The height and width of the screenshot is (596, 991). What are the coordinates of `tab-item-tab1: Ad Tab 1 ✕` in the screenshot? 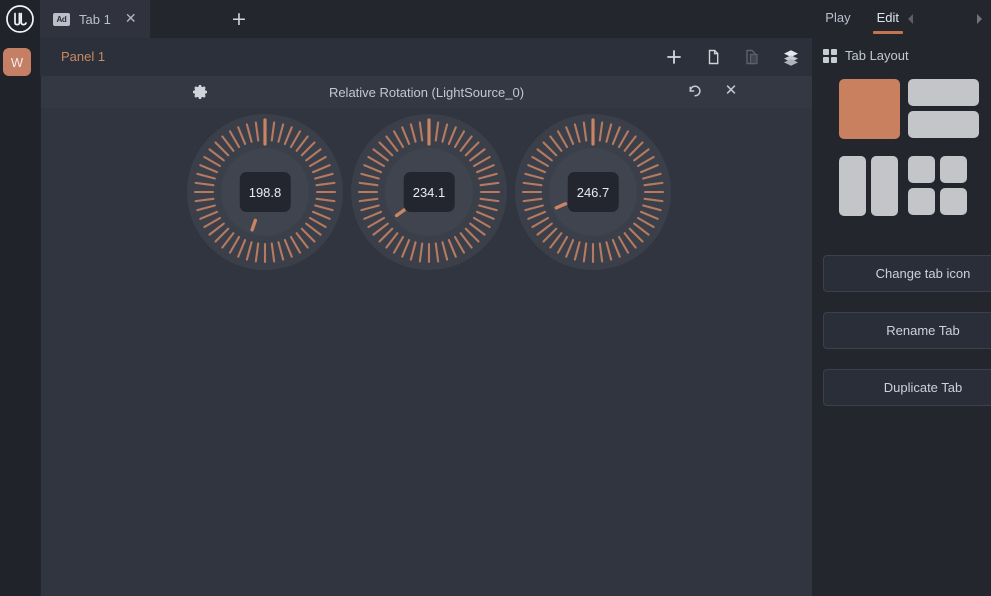 It's located at (95, 19).